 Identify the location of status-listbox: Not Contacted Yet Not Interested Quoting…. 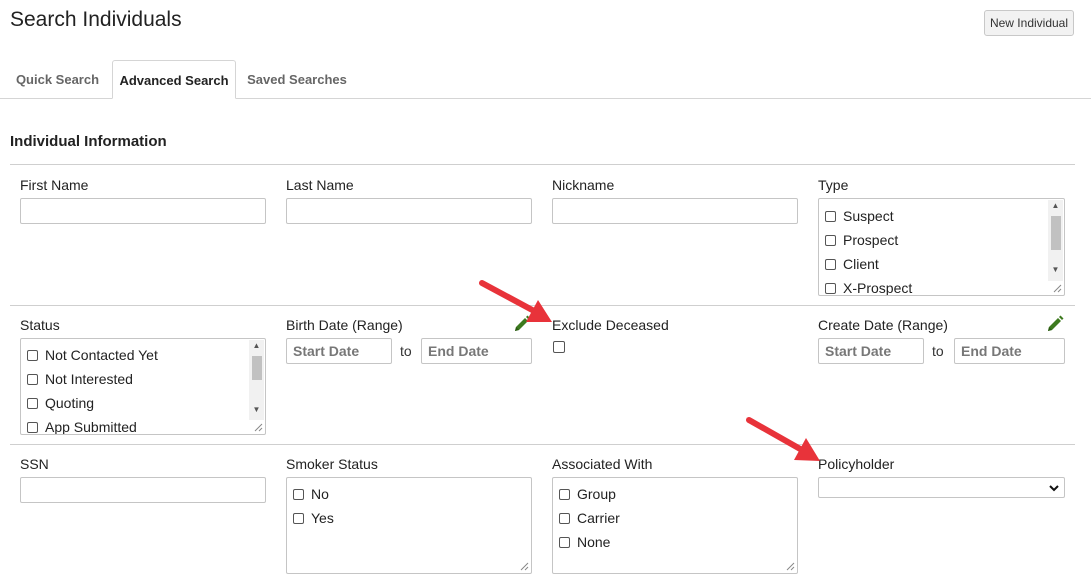
(143, 386).